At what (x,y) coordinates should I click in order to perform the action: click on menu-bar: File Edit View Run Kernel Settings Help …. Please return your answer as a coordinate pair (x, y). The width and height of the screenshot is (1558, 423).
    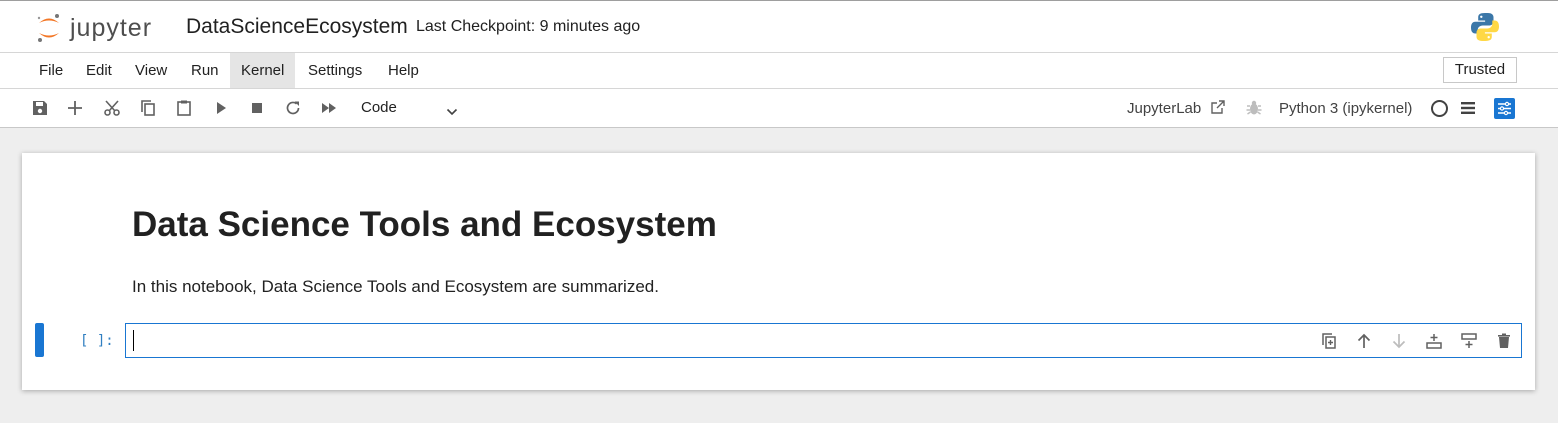
    Looking at the image, I should click on (779, 71).